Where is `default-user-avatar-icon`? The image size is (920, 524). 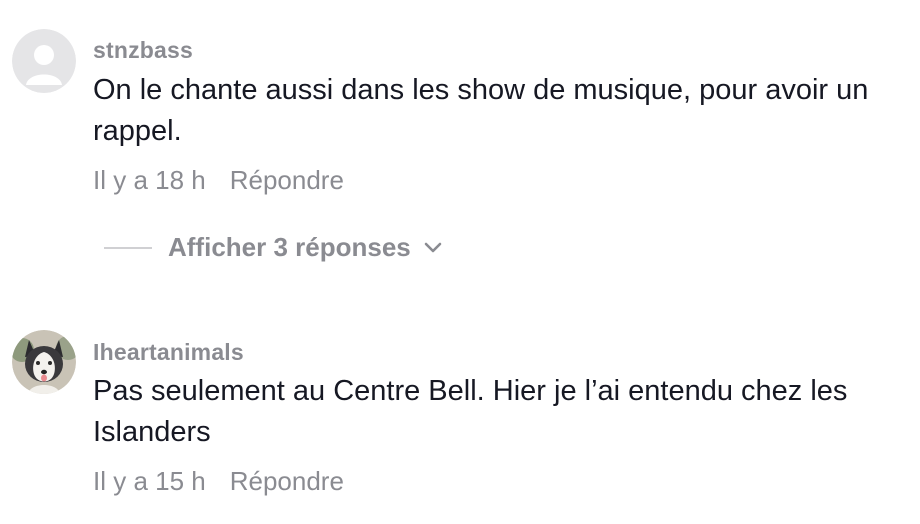 default-user-avatar-icon is located at coordinates (44, 61).